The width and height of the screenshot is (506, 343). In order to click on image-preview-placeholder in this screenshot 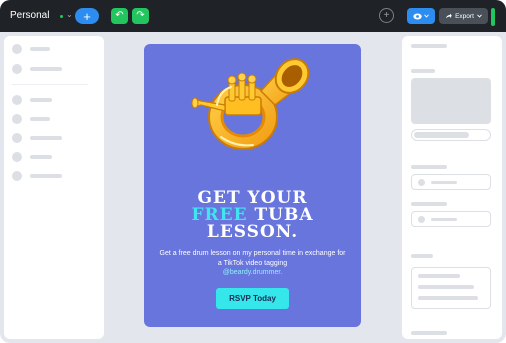, I will do `click(451, 101)`.